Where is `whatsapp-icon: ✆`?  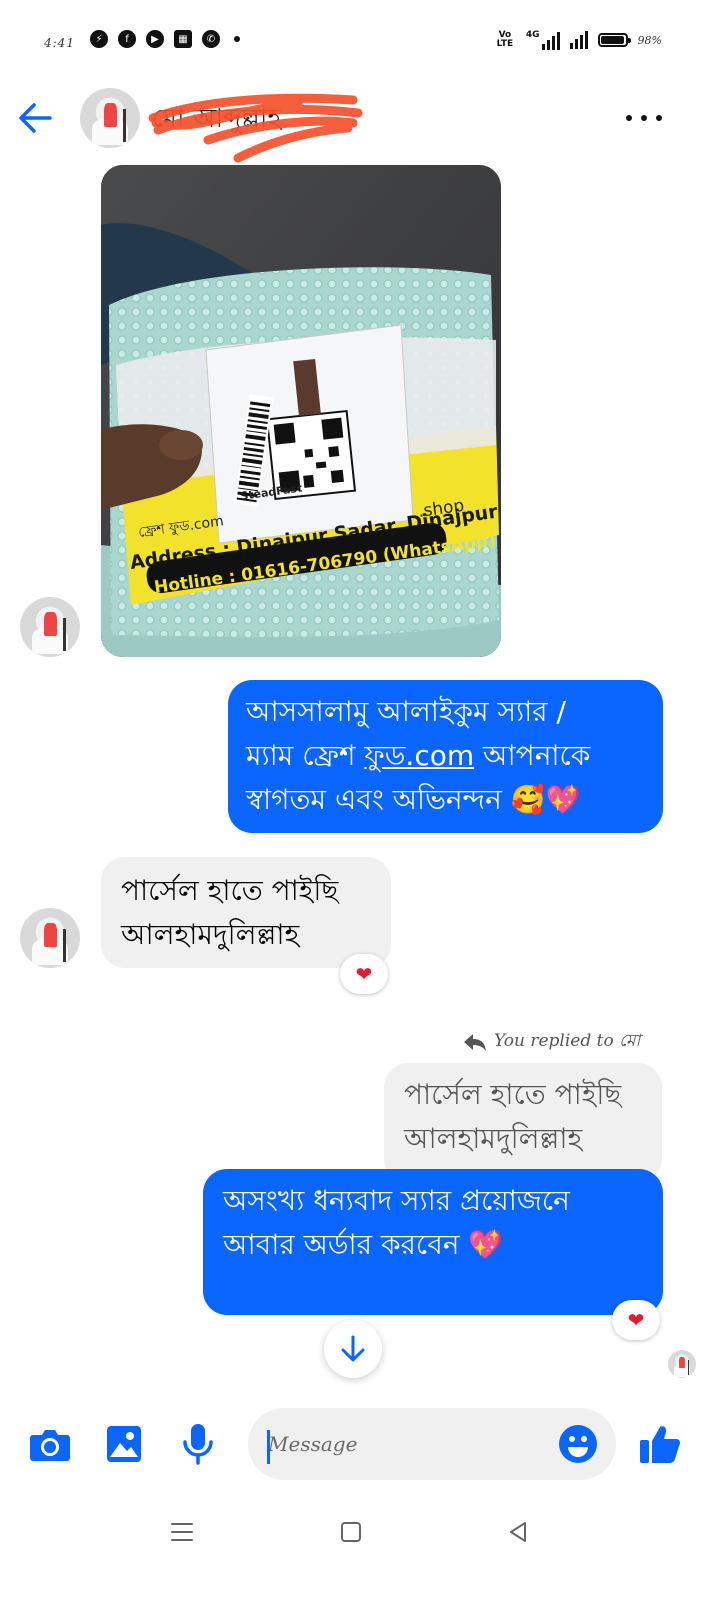
whatsapp-icon: ✆ is located at coordinates (211, 39).